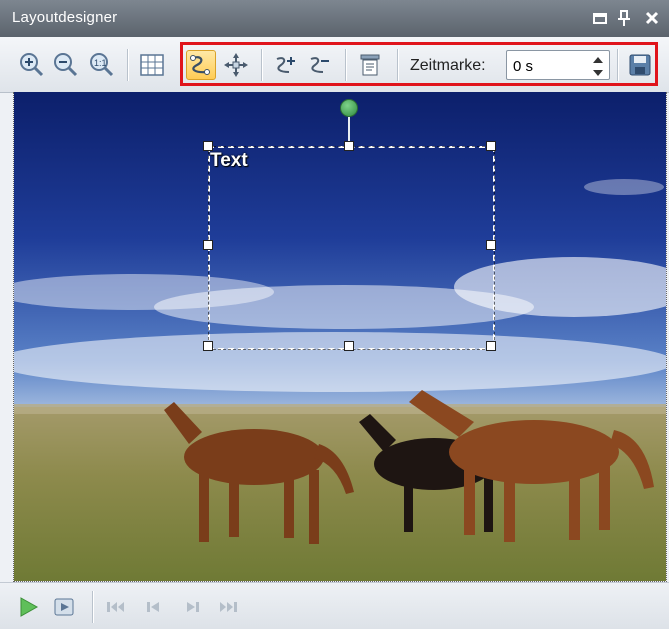 The image size is (669, 629). I want to click on resize-handle-bottom, so click(349, 346).